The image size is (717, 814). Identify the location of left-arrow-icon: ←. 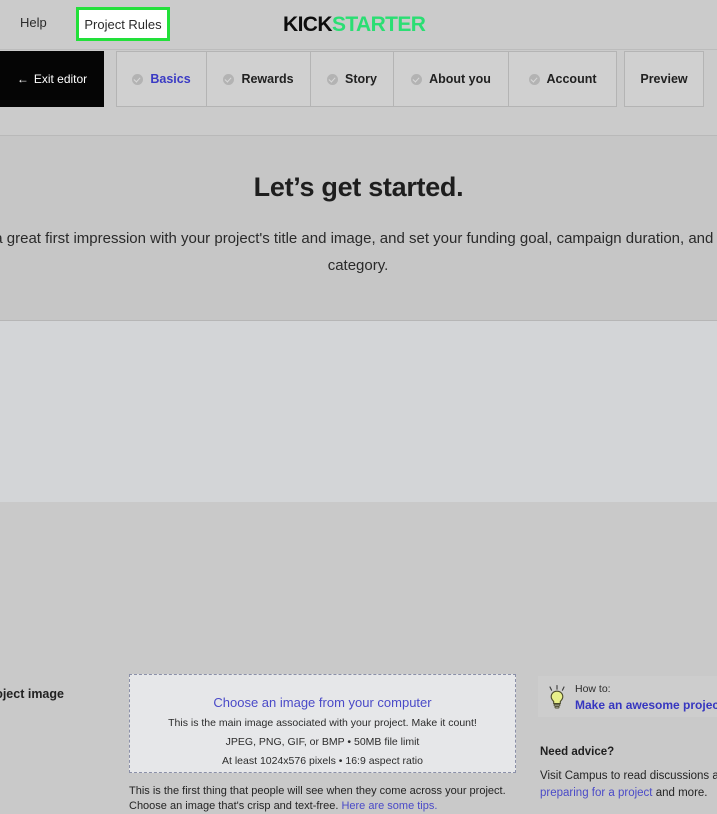
(22, 79).